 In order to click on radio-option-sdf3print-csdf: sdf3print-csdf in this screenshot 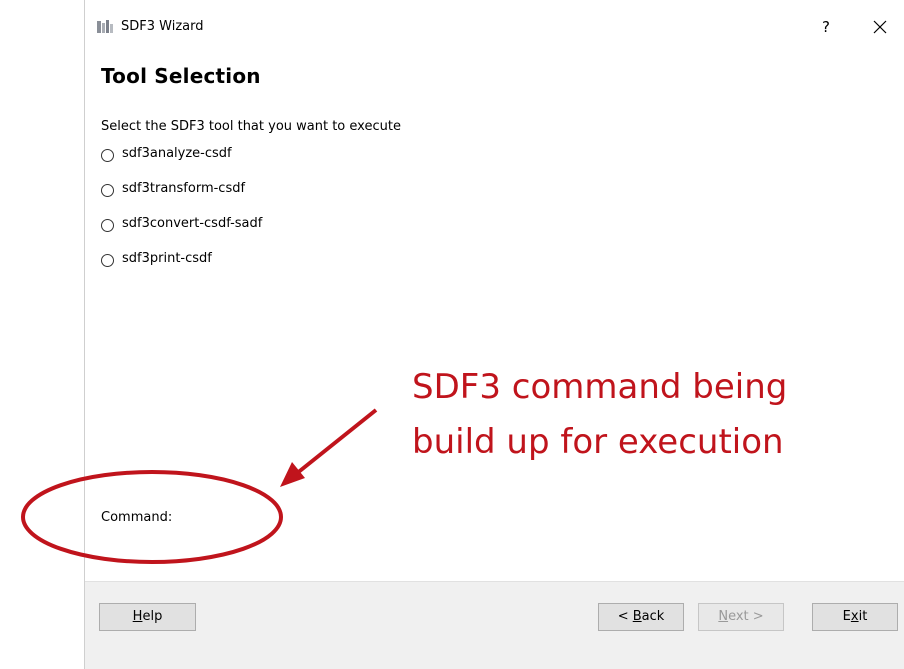, I will do `click(181, 268)`.